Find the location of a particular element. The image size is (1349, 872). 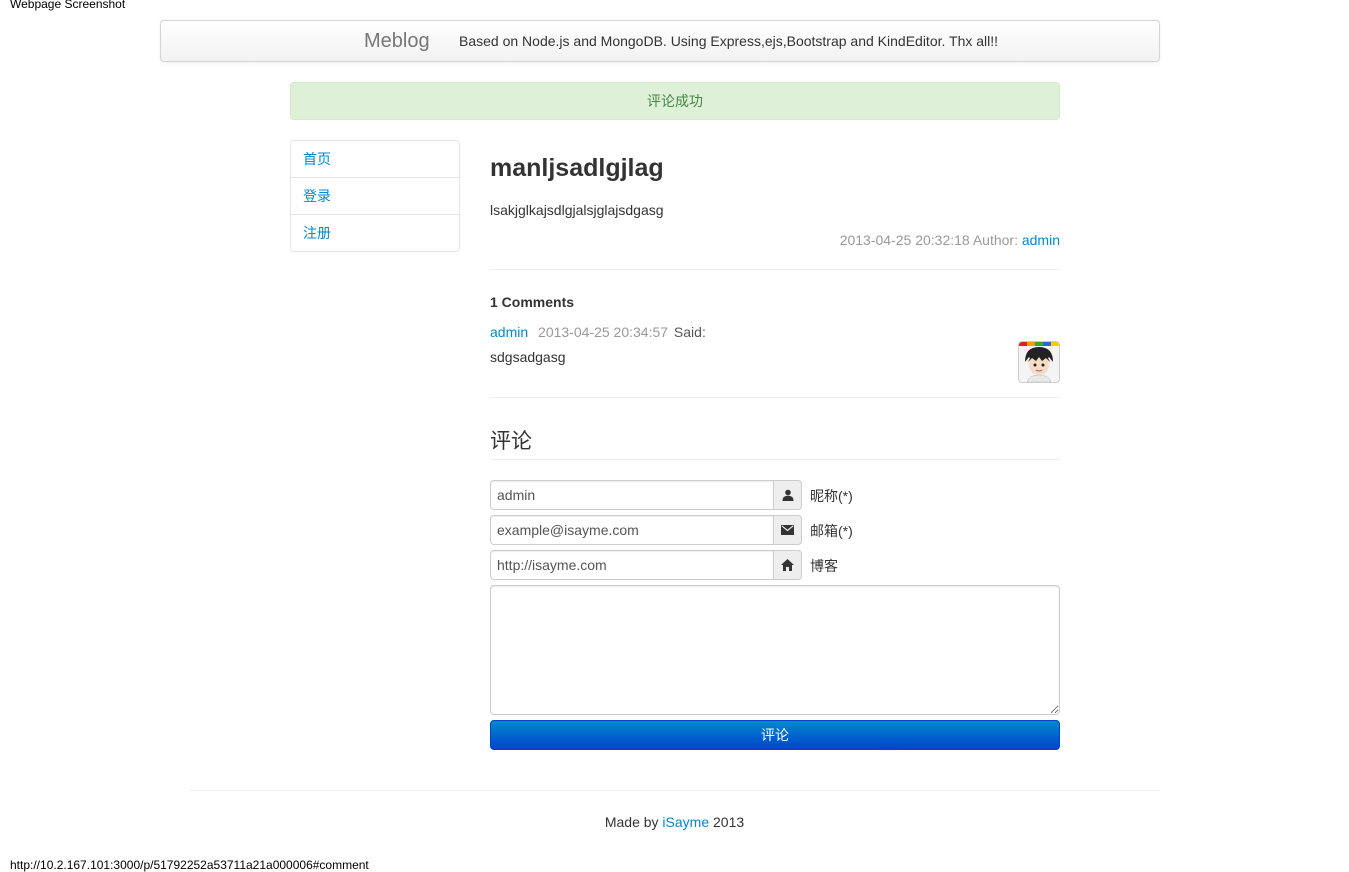

user-avatar-icon is located at coordinates (1039, 362).